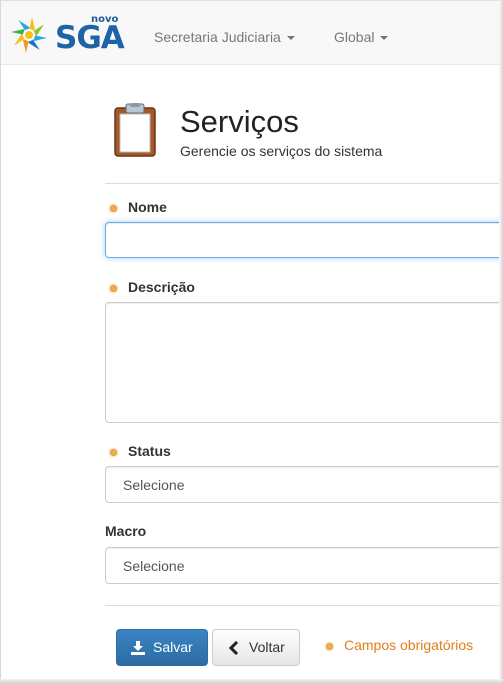 The height and width of the screenshot is (684, 503). What do you see at coordinates (304, 484) in the screenshot?
I see `status-select: Selecione` at bounding box center [304, 484].